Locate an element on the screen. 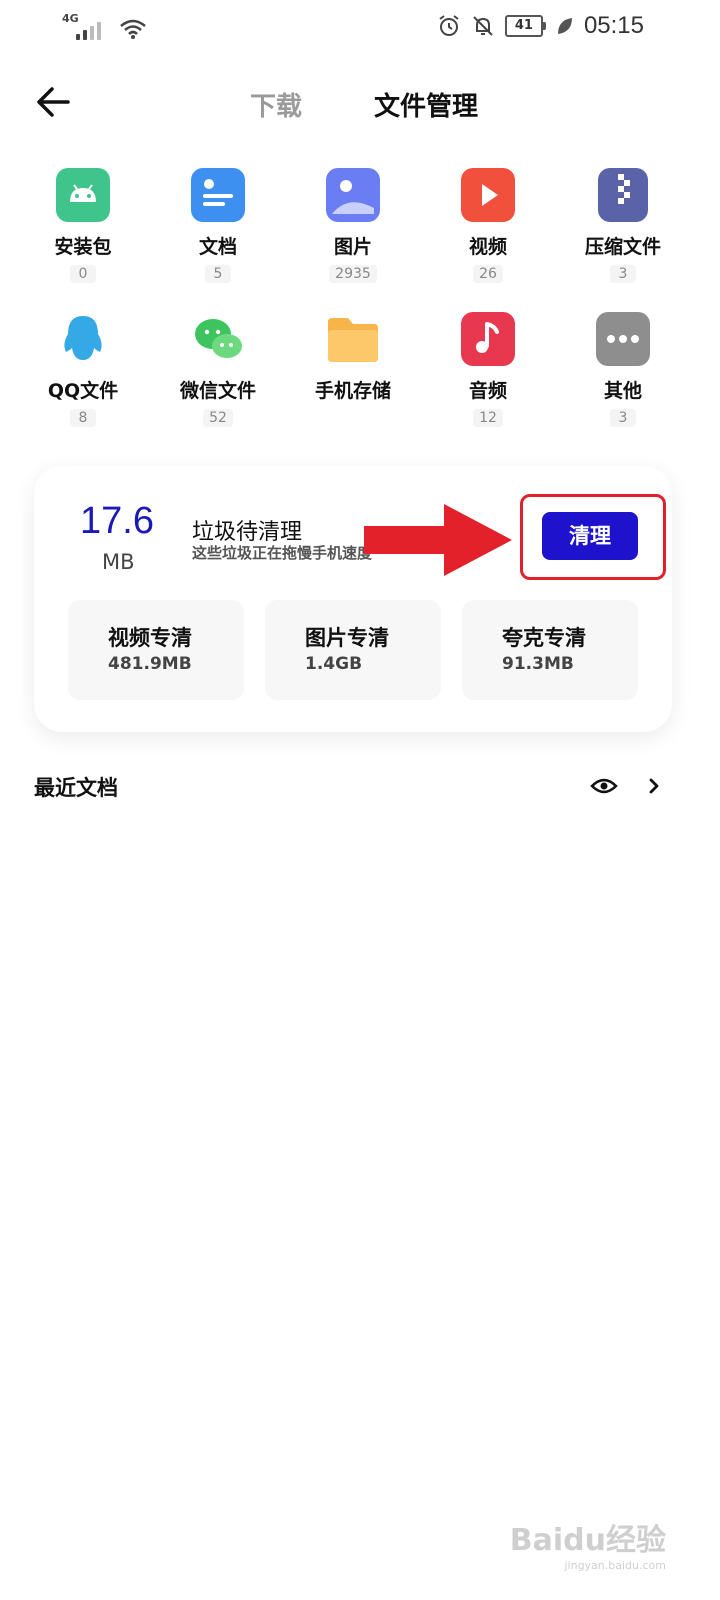 Image resolution: width=720 pixels, height=1600 pixels. signal-icon is located at coordinates (88, 31).